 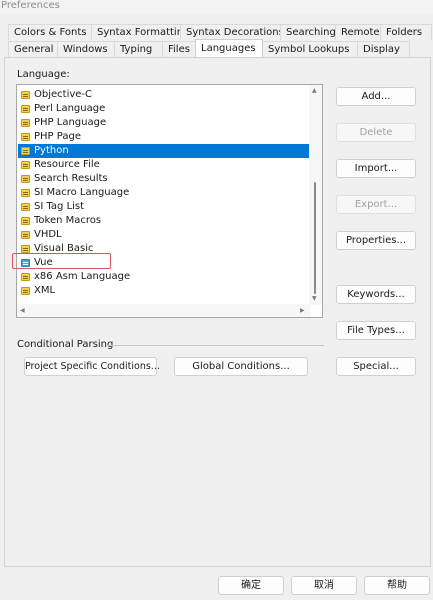 What do you see at coordinates (43, 74) in the screenshot?
I see `language-label: Language:` at bounding box center [43, 74].